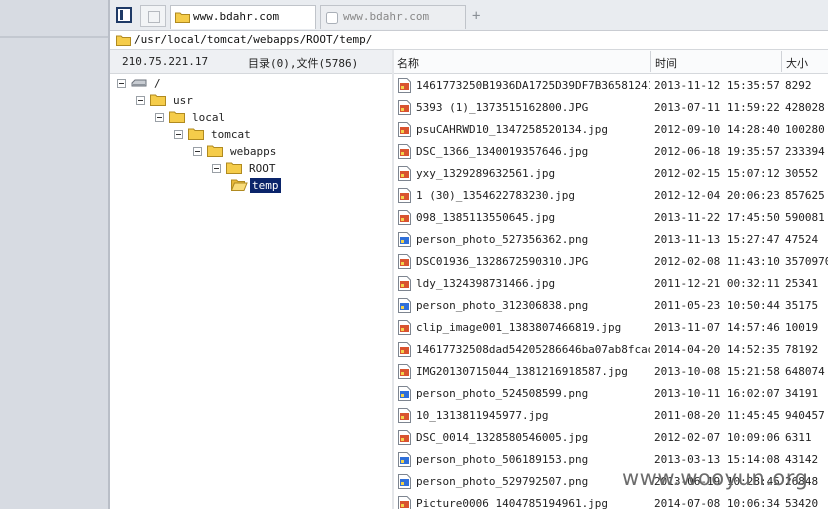 This screenshot has width=828, height=509. What do you see at coordinates (303, 63) in the screenshot?
I see `item-counts: 目录(0),文件(5786)` at bounding box center [303, 63].